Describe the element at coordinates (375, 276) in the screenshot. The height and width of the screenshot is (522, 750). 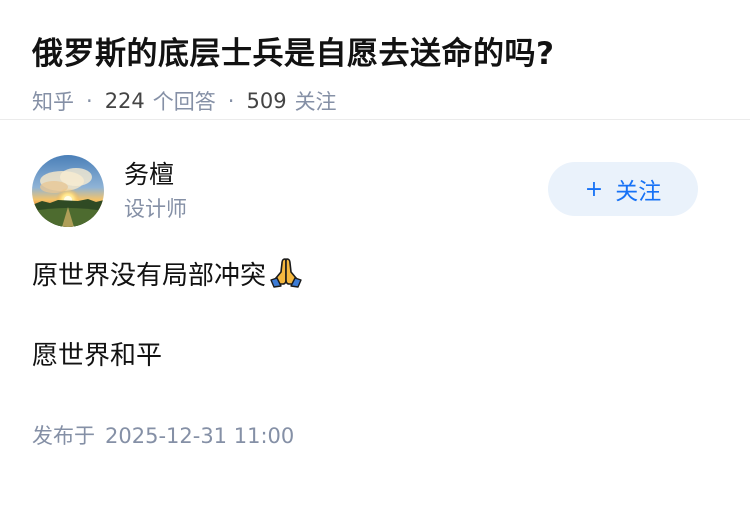
I see `content-paragraph: 原世界没有局部冲突` at that location.